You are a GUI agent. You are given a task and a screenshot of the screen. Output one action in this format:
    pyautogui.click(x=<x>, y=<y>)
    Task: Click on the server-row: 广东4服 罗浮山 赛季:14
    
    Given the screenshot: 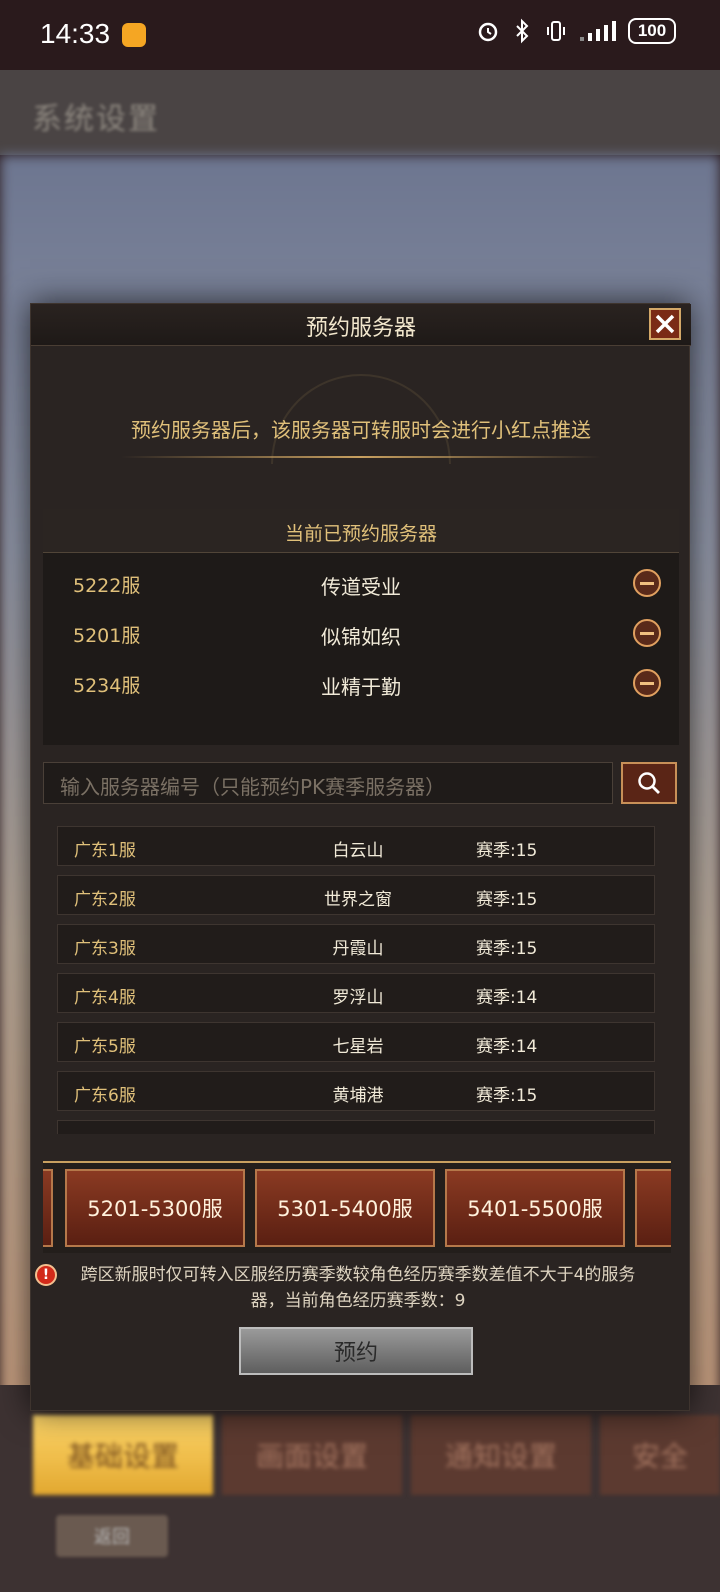 What is the action you would take?
    pyautogui.click(x=356, y=993)
    